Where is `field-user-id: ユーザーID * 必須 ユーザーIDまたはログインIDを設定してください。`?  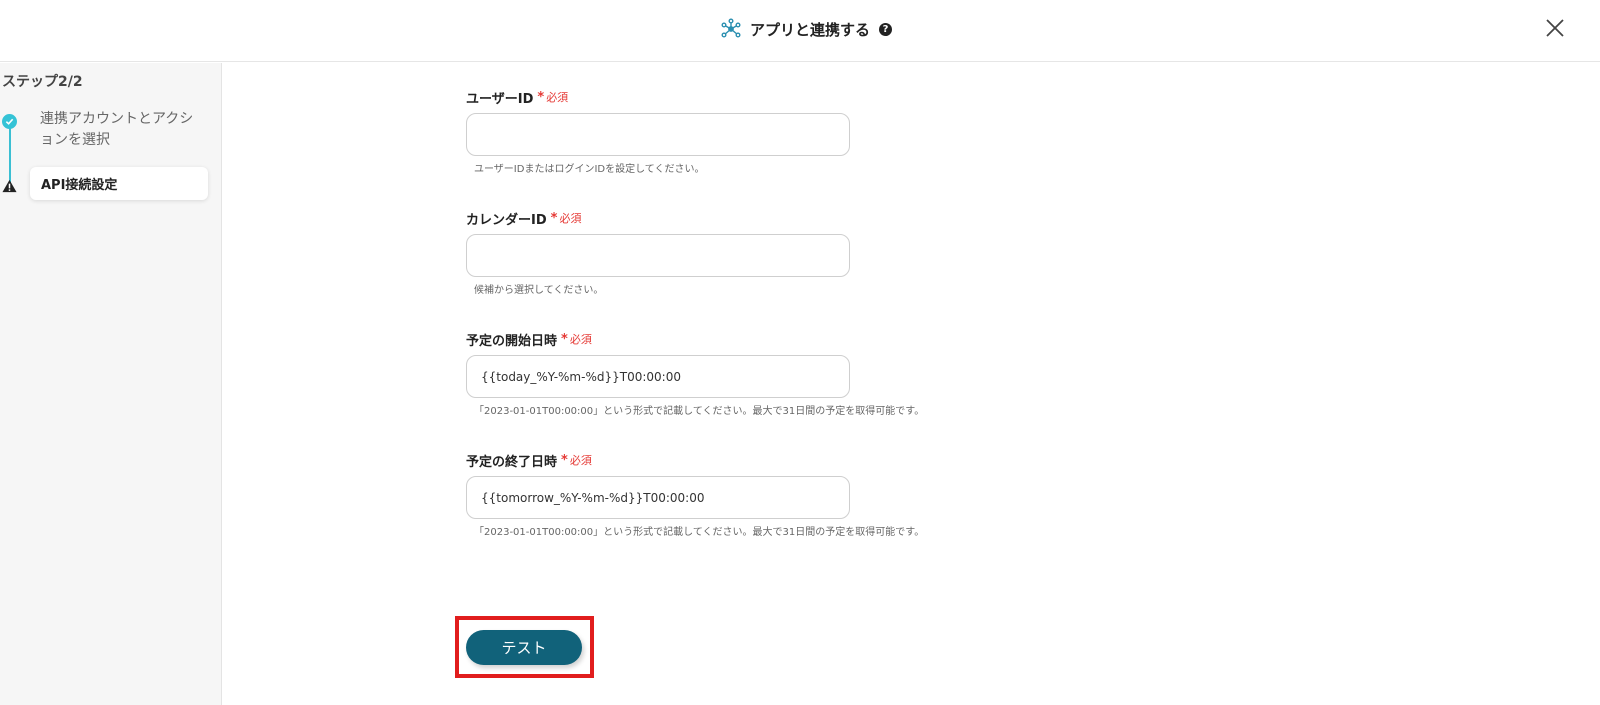 field-user-id: ユーザーID * 必須 ユーザーIDまたはログインIDを設定してください。 is located at coordinates (726, 131).